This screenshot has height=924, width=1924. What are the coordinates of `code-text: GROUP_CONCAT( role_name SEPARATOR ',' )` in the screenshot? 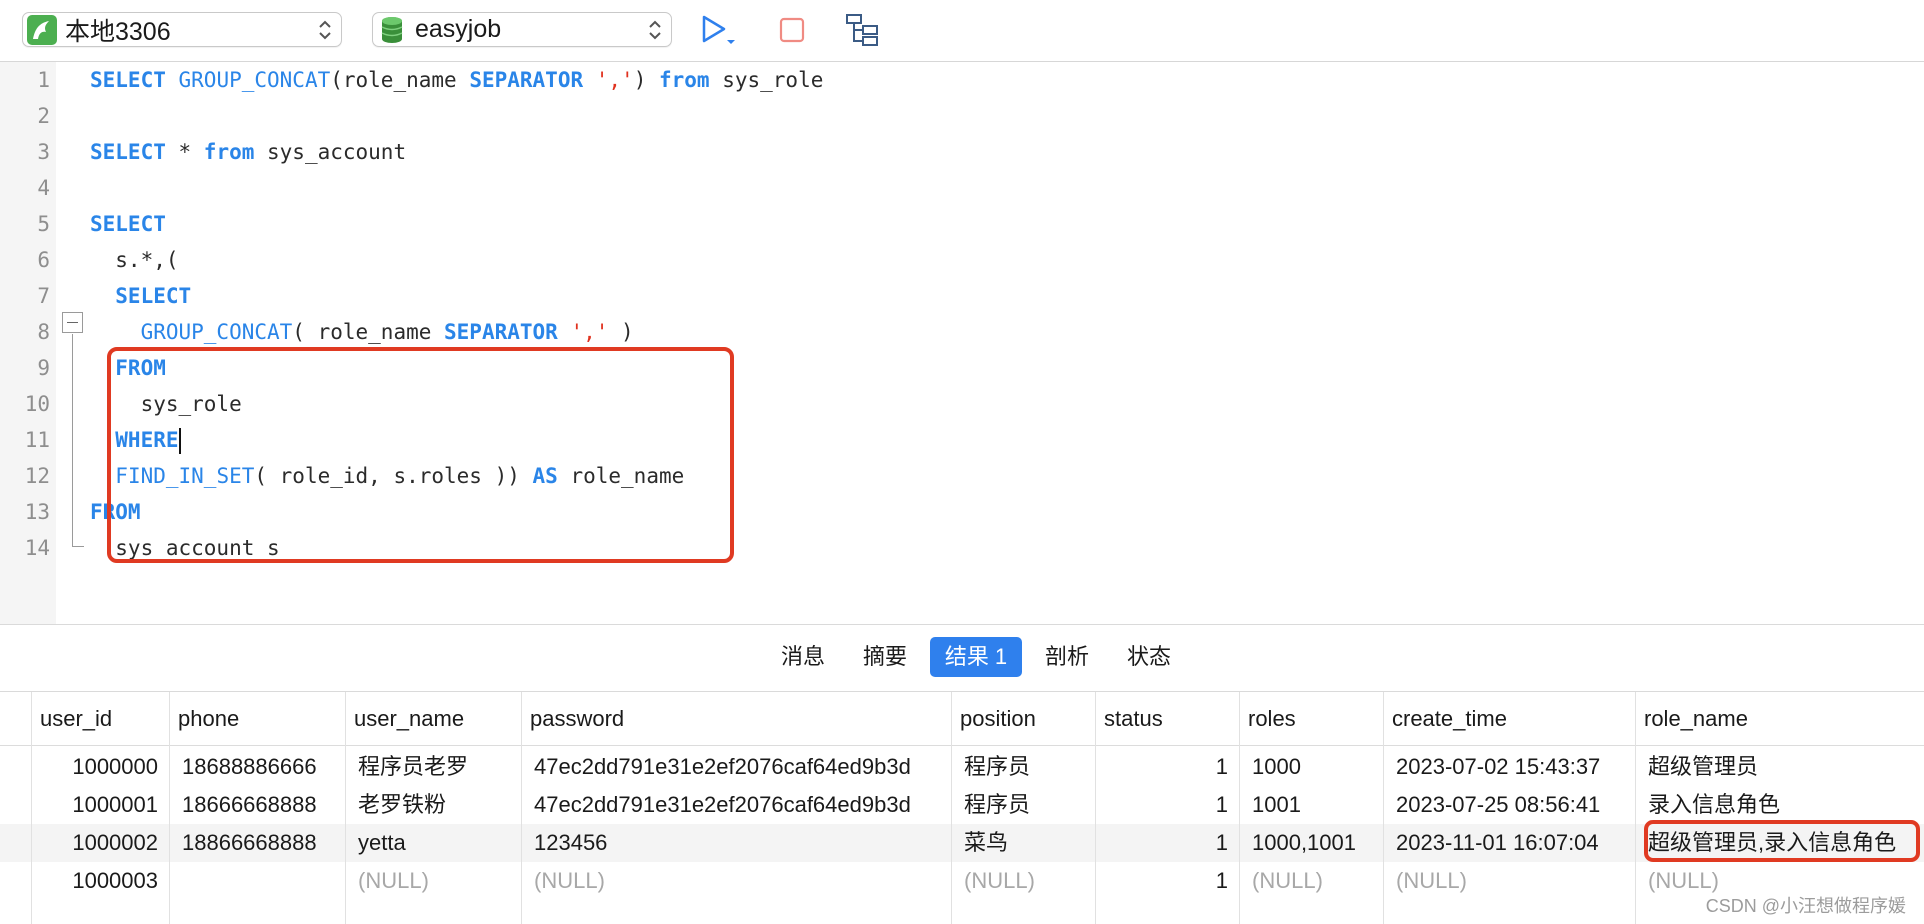 It's located at (362, 332).